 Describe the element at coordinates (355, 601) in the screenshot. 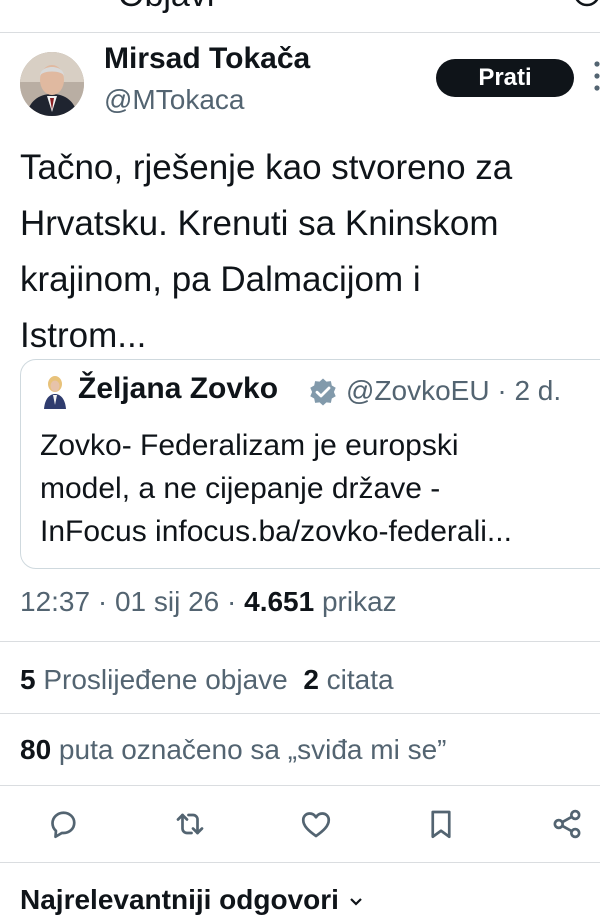

I see `views-label: prikaz` at that location.